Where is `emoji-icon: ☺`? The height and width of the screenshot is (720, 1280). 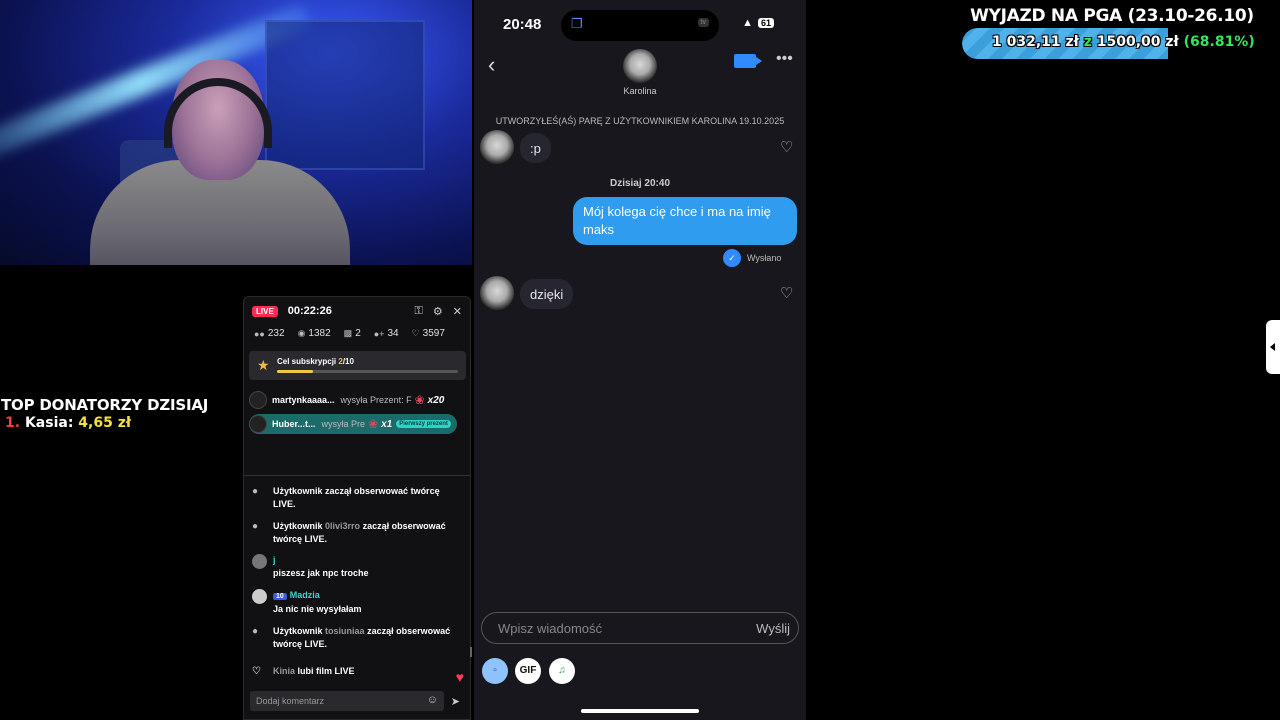 emoji-icon: ☺ is located at coordinates (432, 700).